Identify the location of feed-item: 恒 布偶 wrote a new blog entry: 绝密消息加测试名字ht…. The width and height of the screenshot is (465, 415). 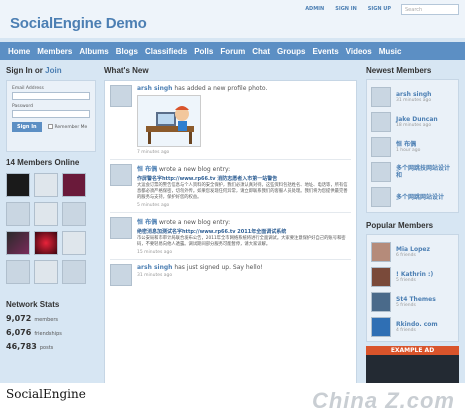
(230, 238).